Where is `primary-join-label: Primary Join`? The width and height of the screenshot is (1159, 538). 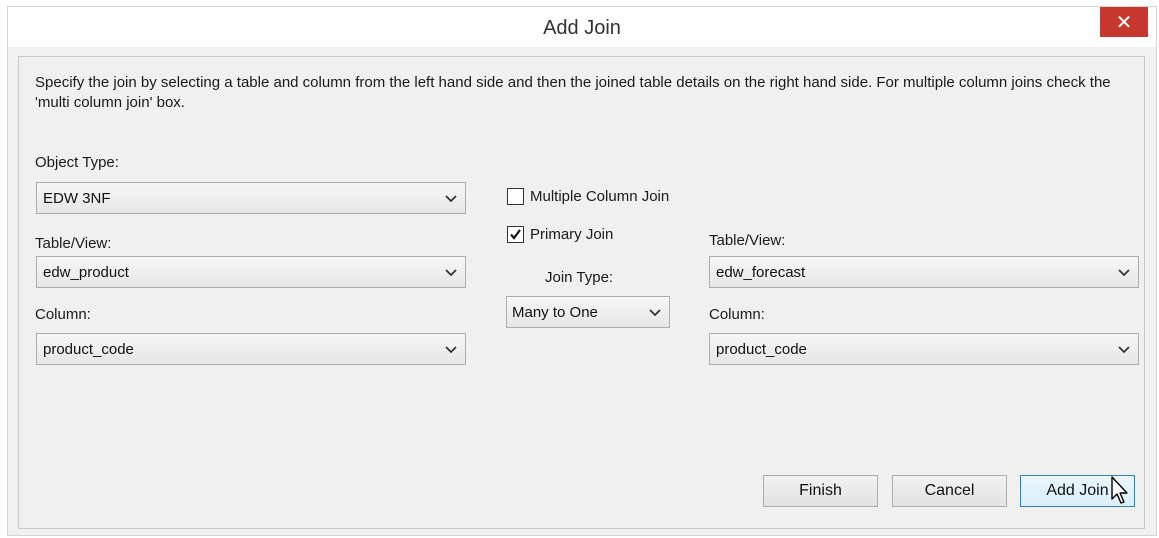 primary-join-label: Primary Join is located at coordinates (572, 234).